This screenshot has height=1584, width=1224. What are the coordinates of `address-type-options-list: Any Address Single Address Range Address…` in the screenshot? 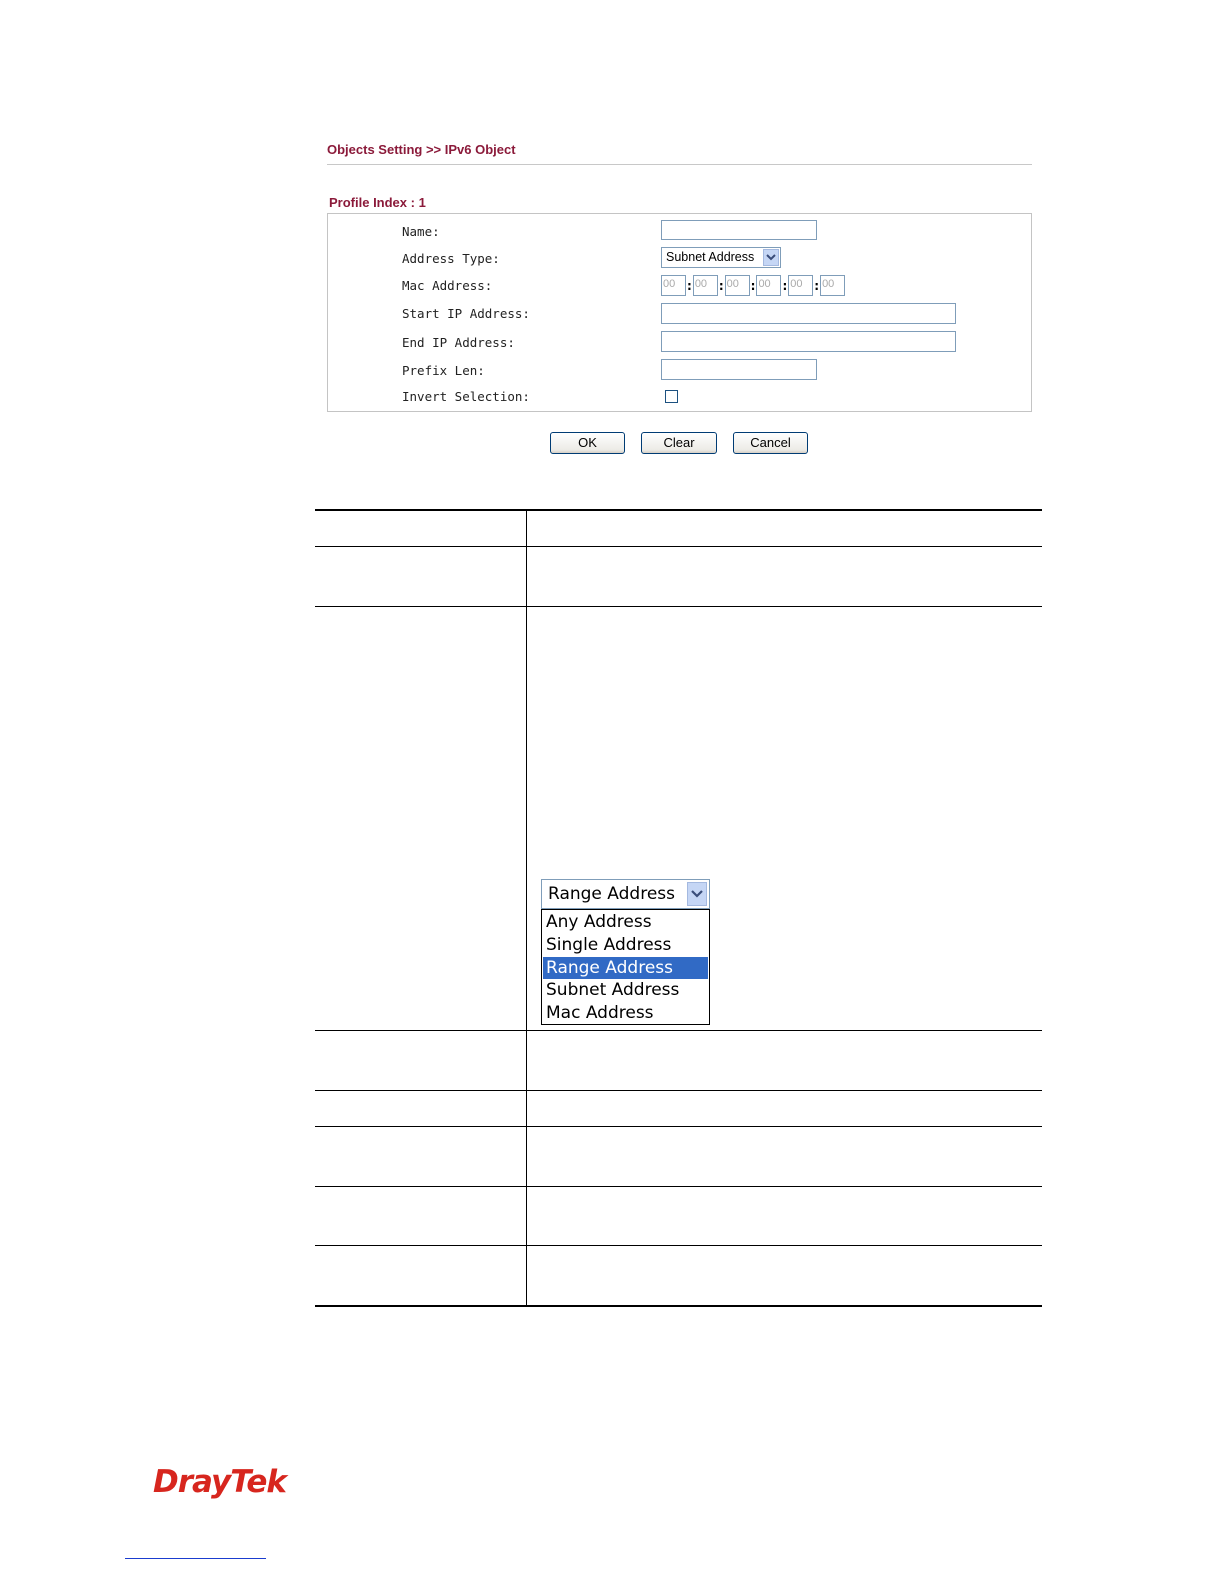 It's located at (625, 967).